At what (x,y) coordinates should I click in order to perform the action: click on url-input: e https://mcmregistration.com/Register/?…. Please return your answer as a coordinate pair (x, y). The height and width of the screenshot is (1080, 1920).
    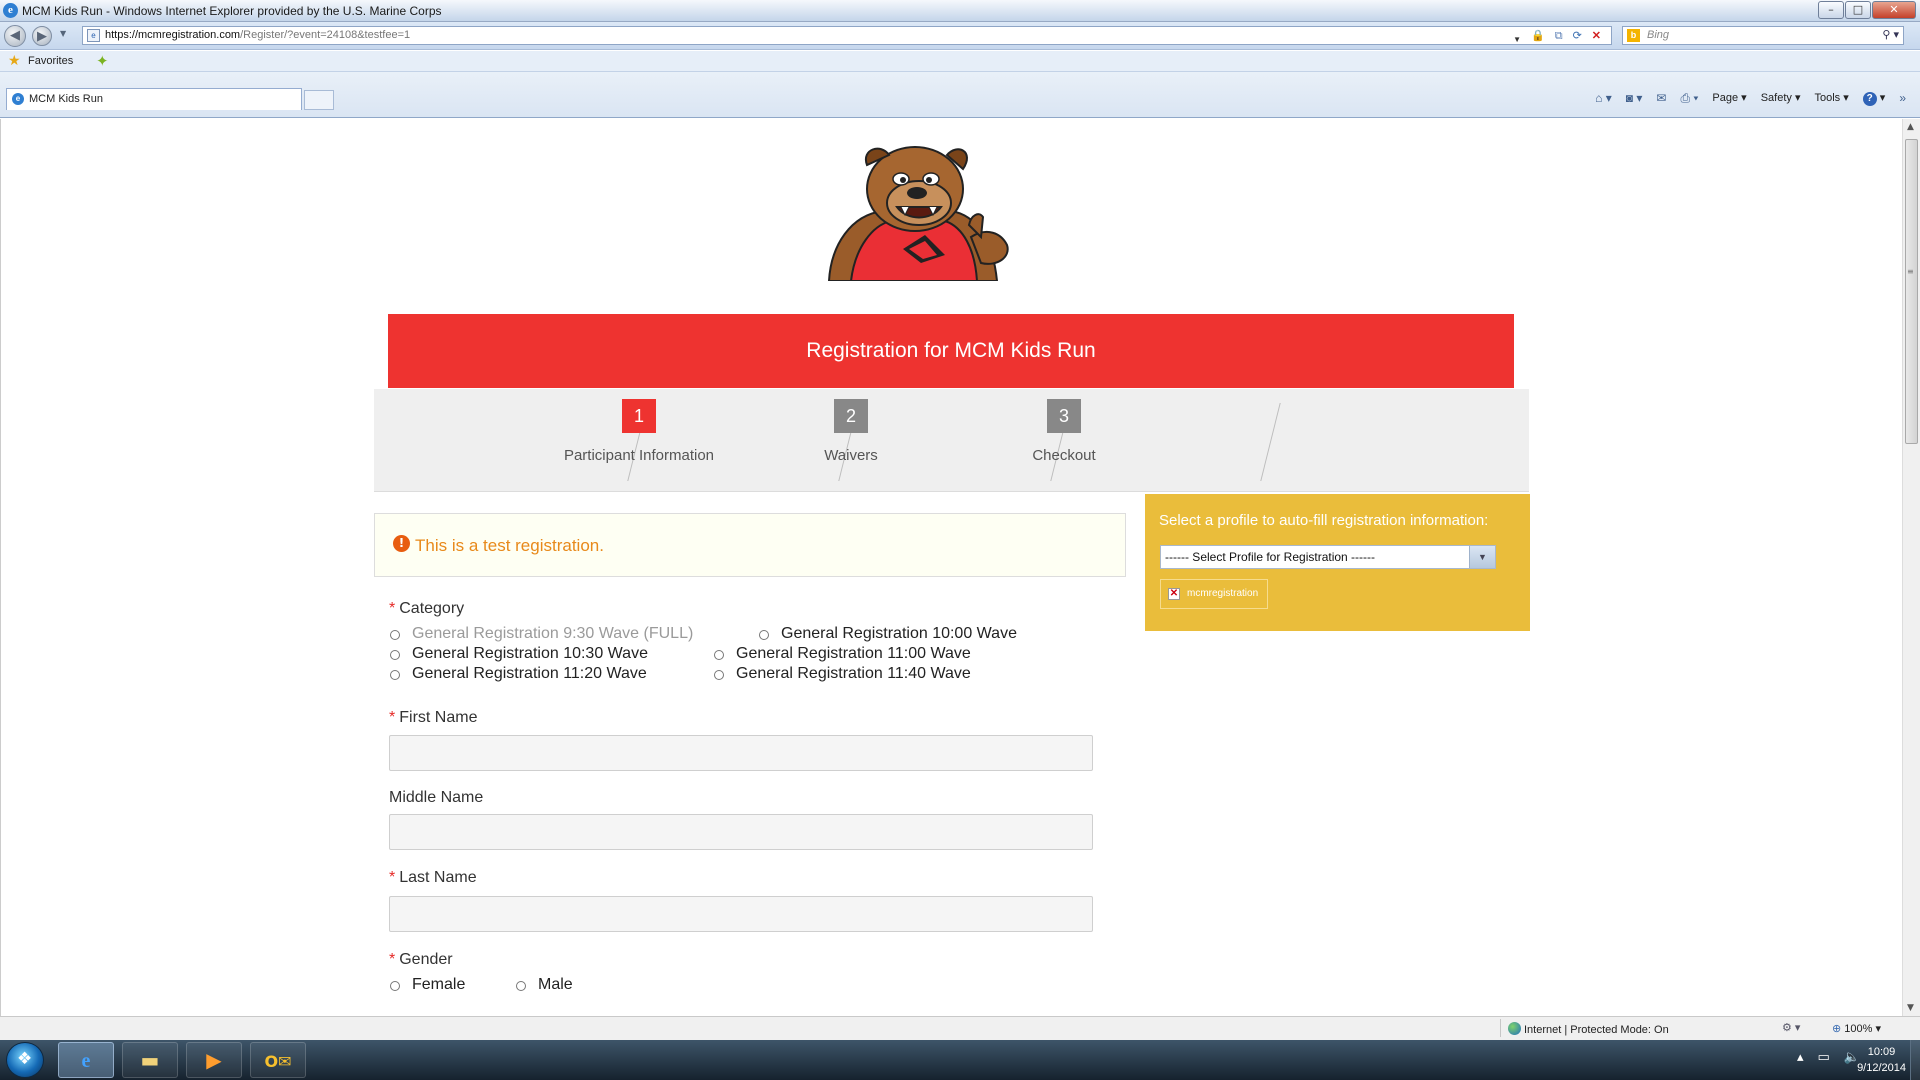
    Looking at the image, I should click on (847, 35).